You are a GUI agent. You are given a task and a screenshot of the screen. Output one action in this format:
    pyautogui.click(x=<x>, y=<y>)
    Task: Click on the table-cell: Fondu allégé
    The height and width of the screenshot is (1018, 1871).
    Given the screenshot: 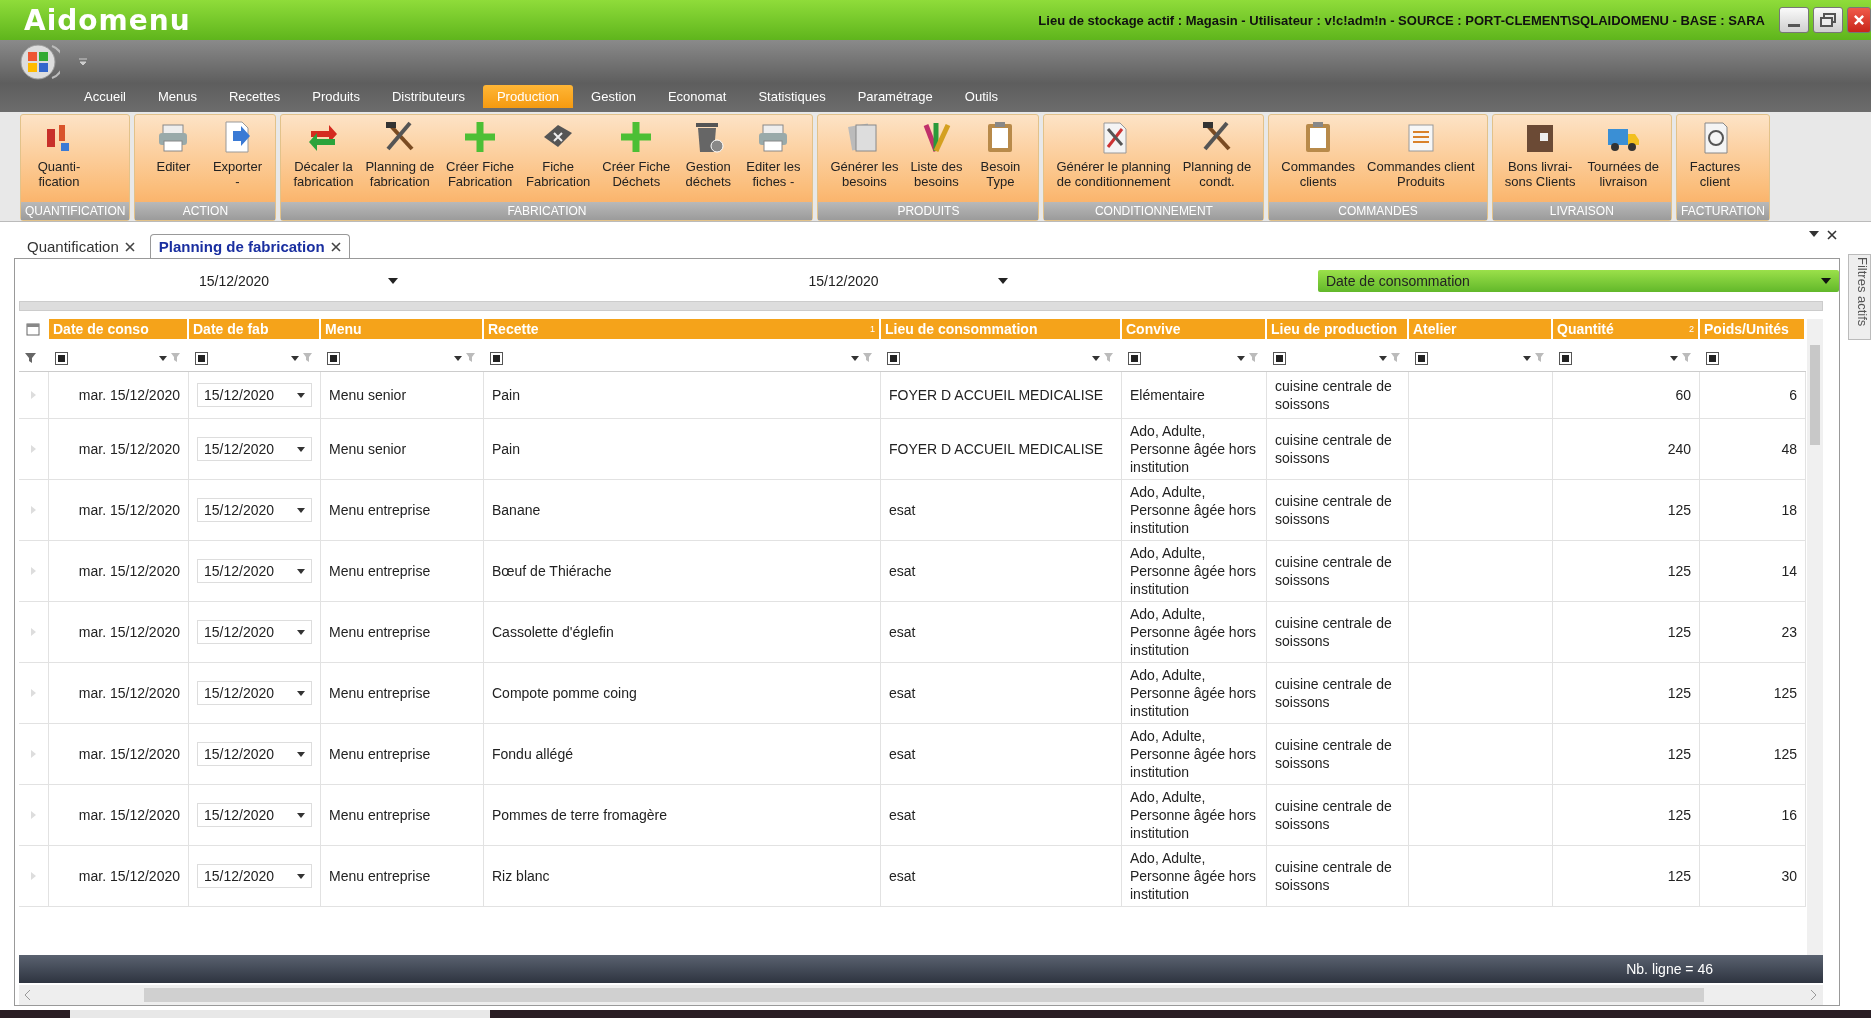 What is the action you would take?
    pyautogui.click(x=682, y=754)
    